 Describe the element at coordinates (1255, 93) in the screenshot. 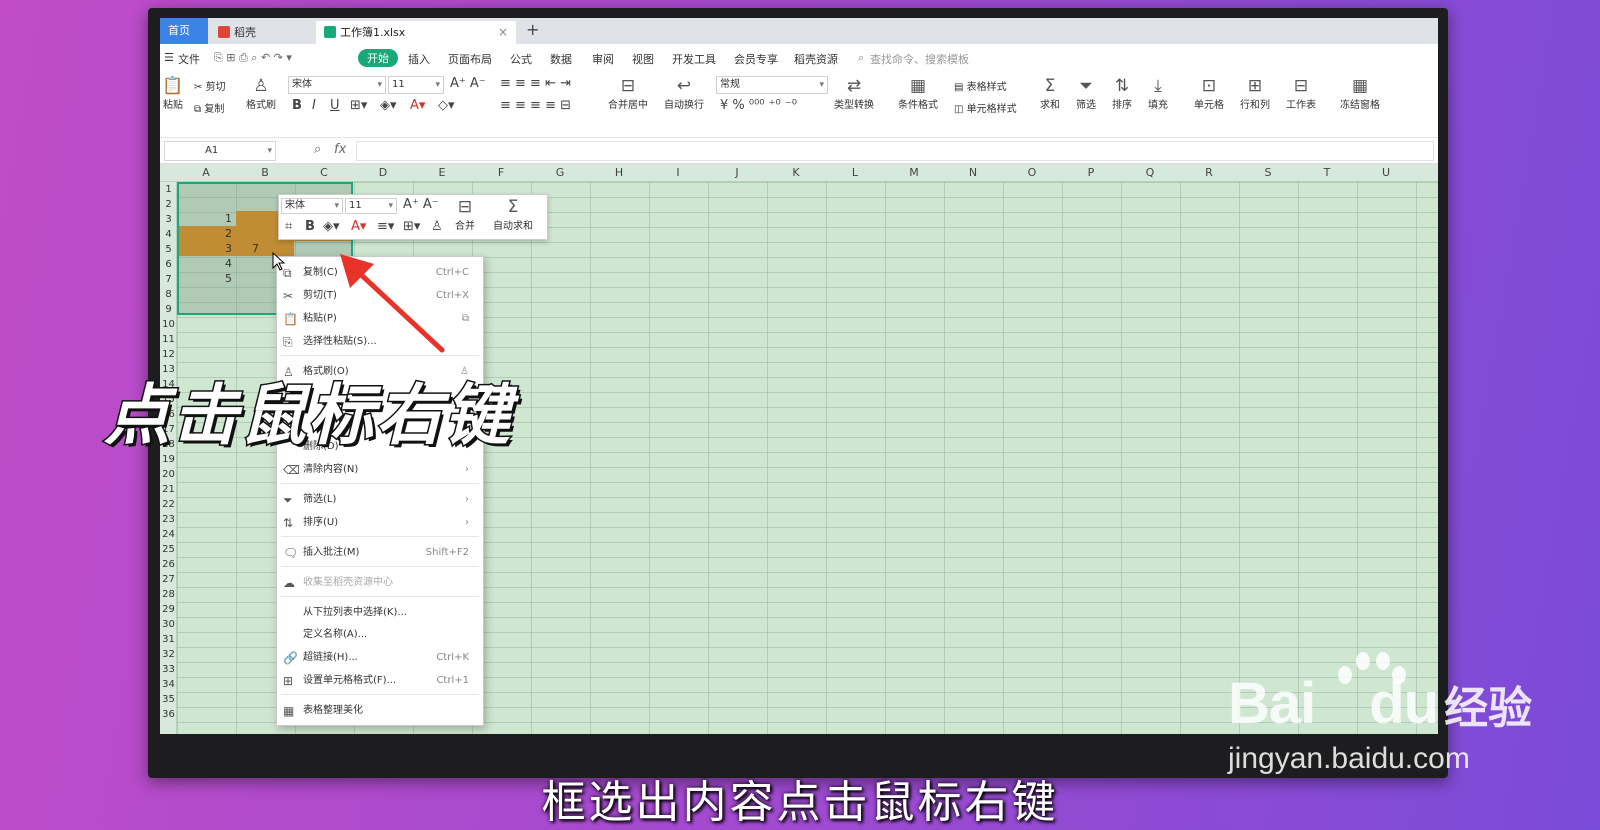

I see `row-col-button: ⊞ 行和列` at that location.